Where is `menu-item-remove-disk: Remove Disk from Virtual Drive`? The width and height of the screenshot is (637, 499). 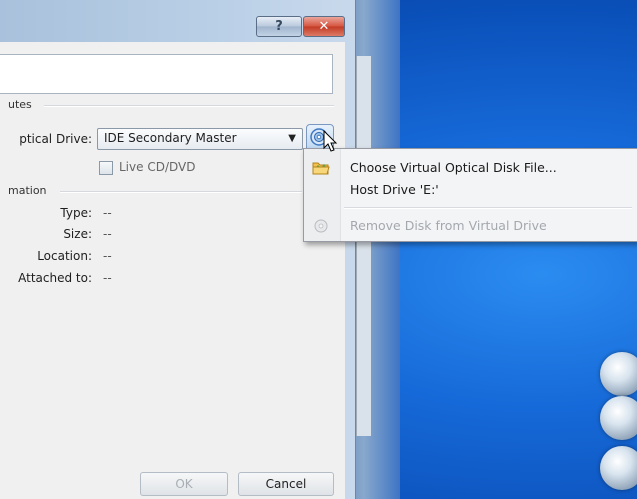 menu-item-remove-disk: Remove Disk from Virtual Drive is located at coordinates (470, 226).